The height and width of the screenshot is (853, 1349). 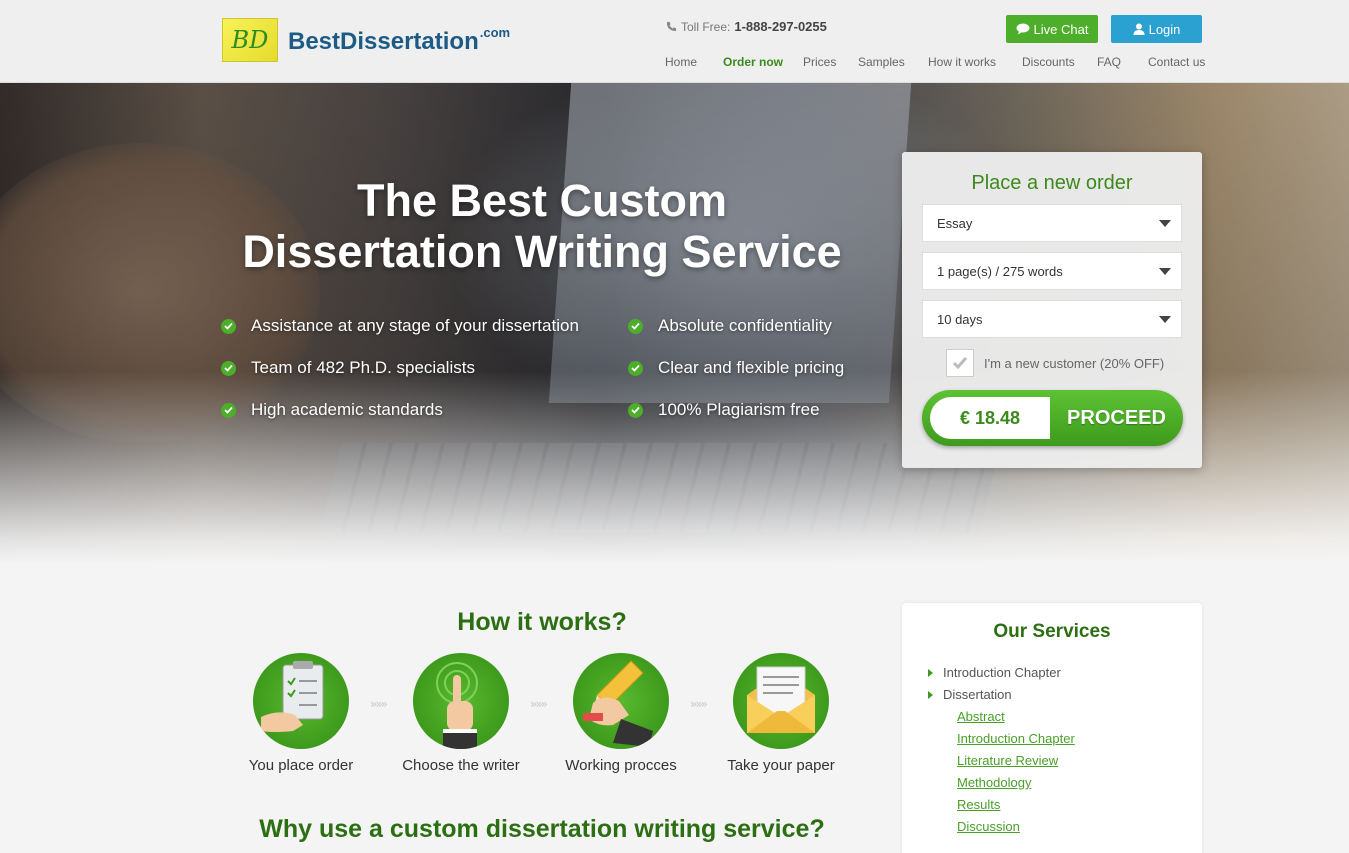 I want to click on order-form-title: Place a new order, so click(x=1052, y=183).